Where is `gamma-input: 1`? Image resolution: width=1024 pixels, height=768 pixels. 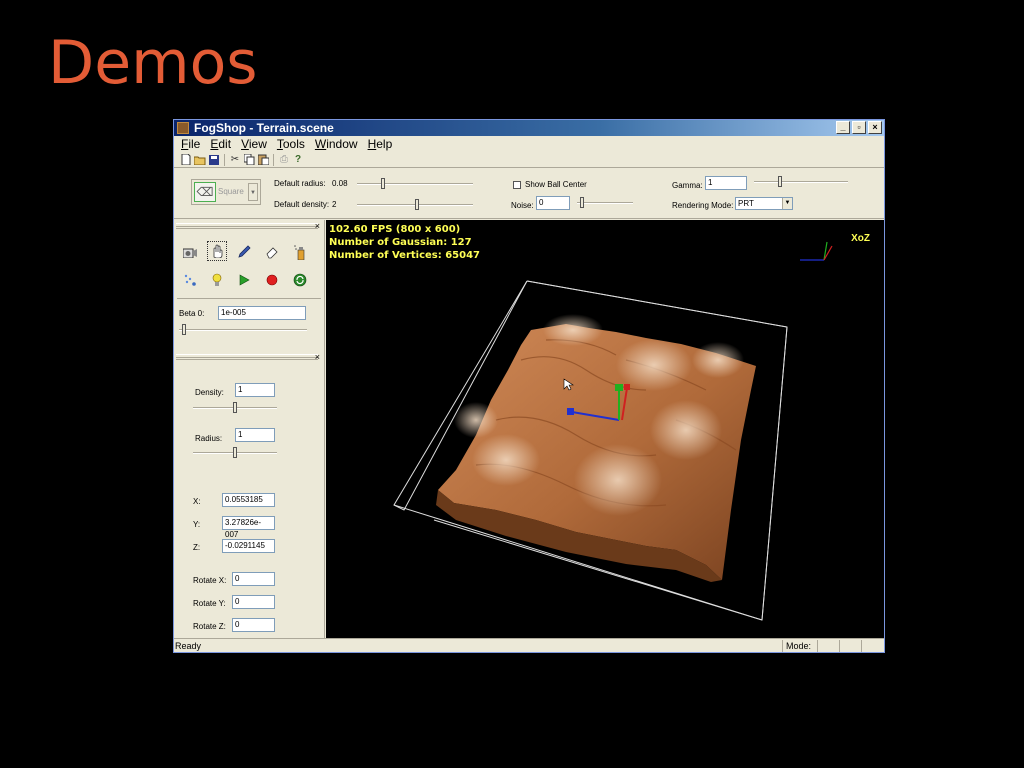
gamma-input: 1 is located at coordinates (726, 183).